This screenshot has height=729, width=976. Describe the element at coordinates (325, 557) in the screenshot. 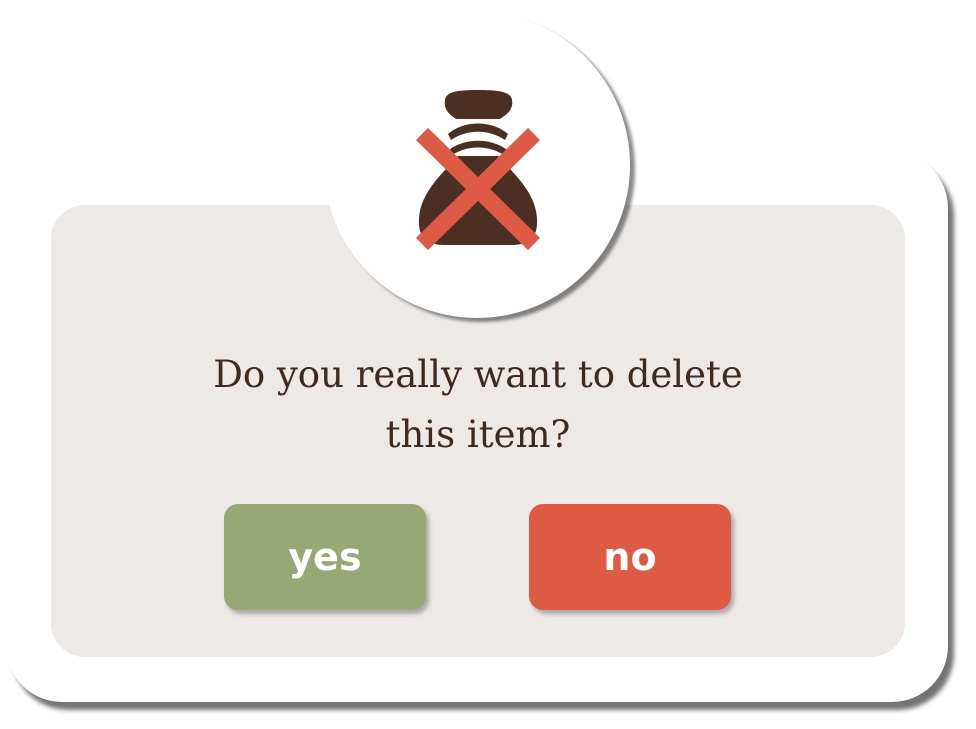

I see `yes-button: yes` at that location.